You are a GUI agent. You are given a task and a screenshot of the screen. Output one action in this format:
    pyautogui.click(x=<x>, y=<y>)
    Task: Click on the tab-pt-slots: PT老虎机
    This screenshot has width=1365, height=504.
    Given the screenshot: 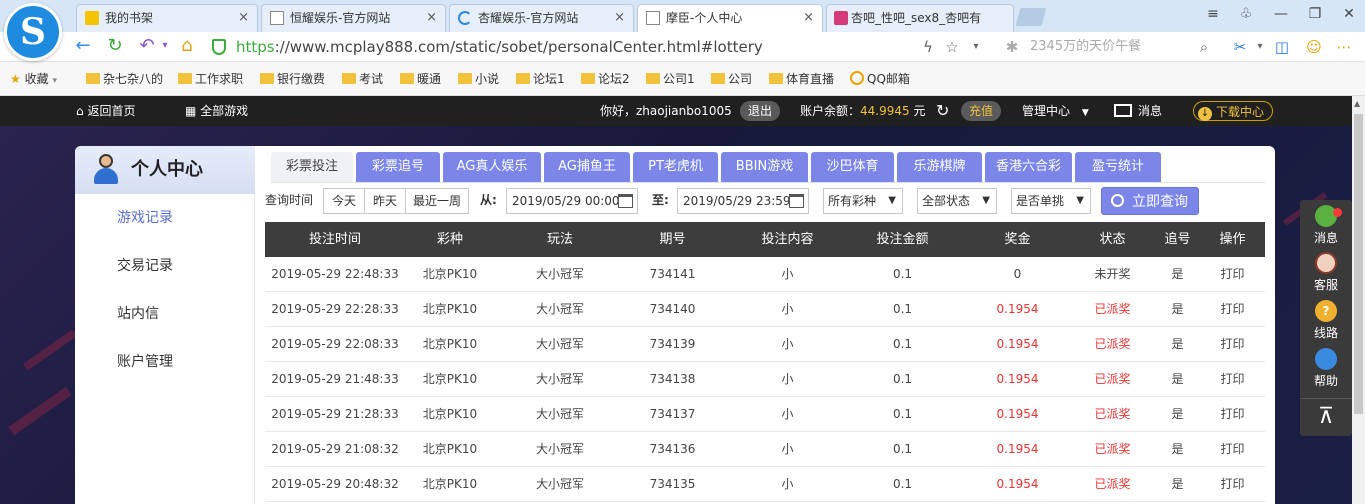 What is the action you would take?
    pyautogui.click(x=675, y=167)
    